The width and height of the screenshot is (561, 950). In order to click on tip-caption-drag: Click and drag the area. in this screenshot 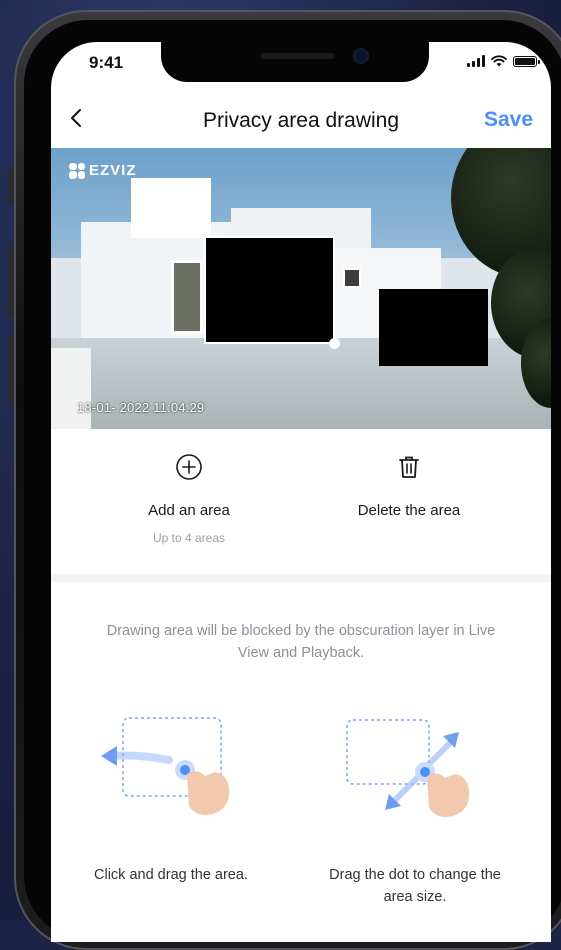, I will do `click(171, 875)`.